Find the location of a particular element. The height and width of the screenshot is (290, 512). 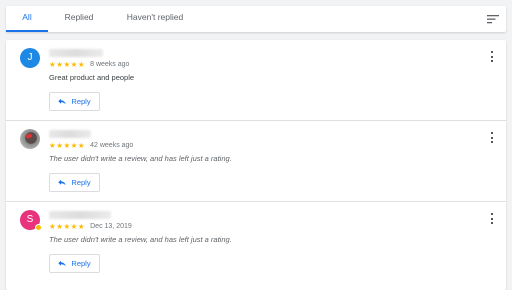

local-guide-badge-icon is located at coordinates (38, 227).